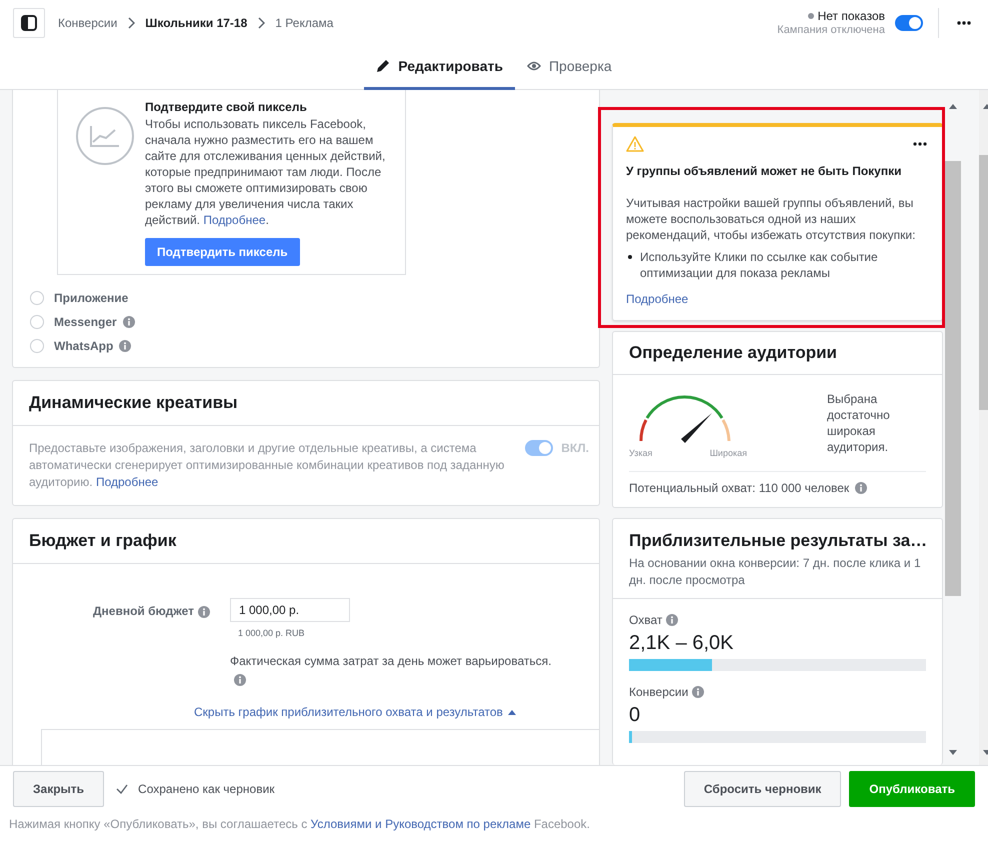 This screenshot has width=988, height=850. I want to click on breadcrumb-link: Школьники 17-18, so click(196, 23).